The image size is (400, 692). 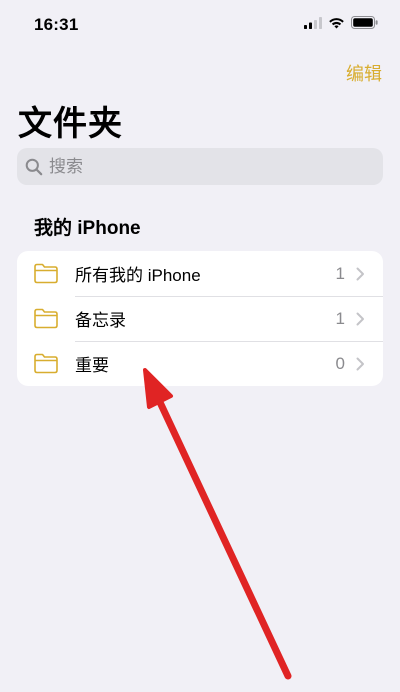 What do you see at coordinates (364, 22) in the screenshot?
I see `battery-icon` at bounding box center [364, 22].